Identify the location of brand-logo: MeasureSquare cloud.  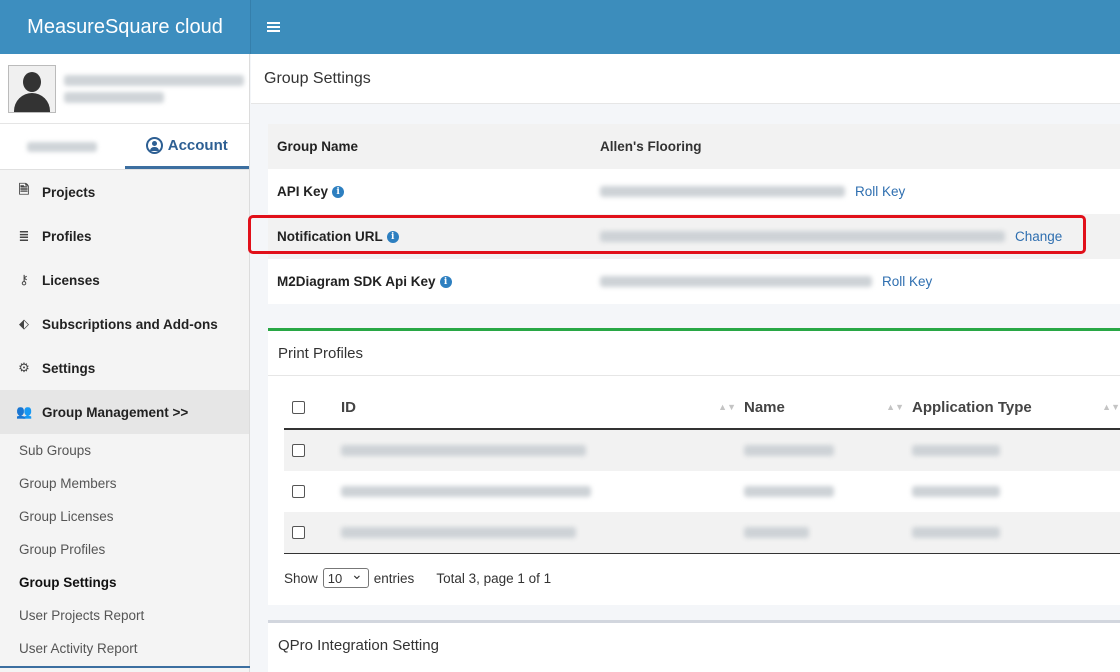
(125, 27).